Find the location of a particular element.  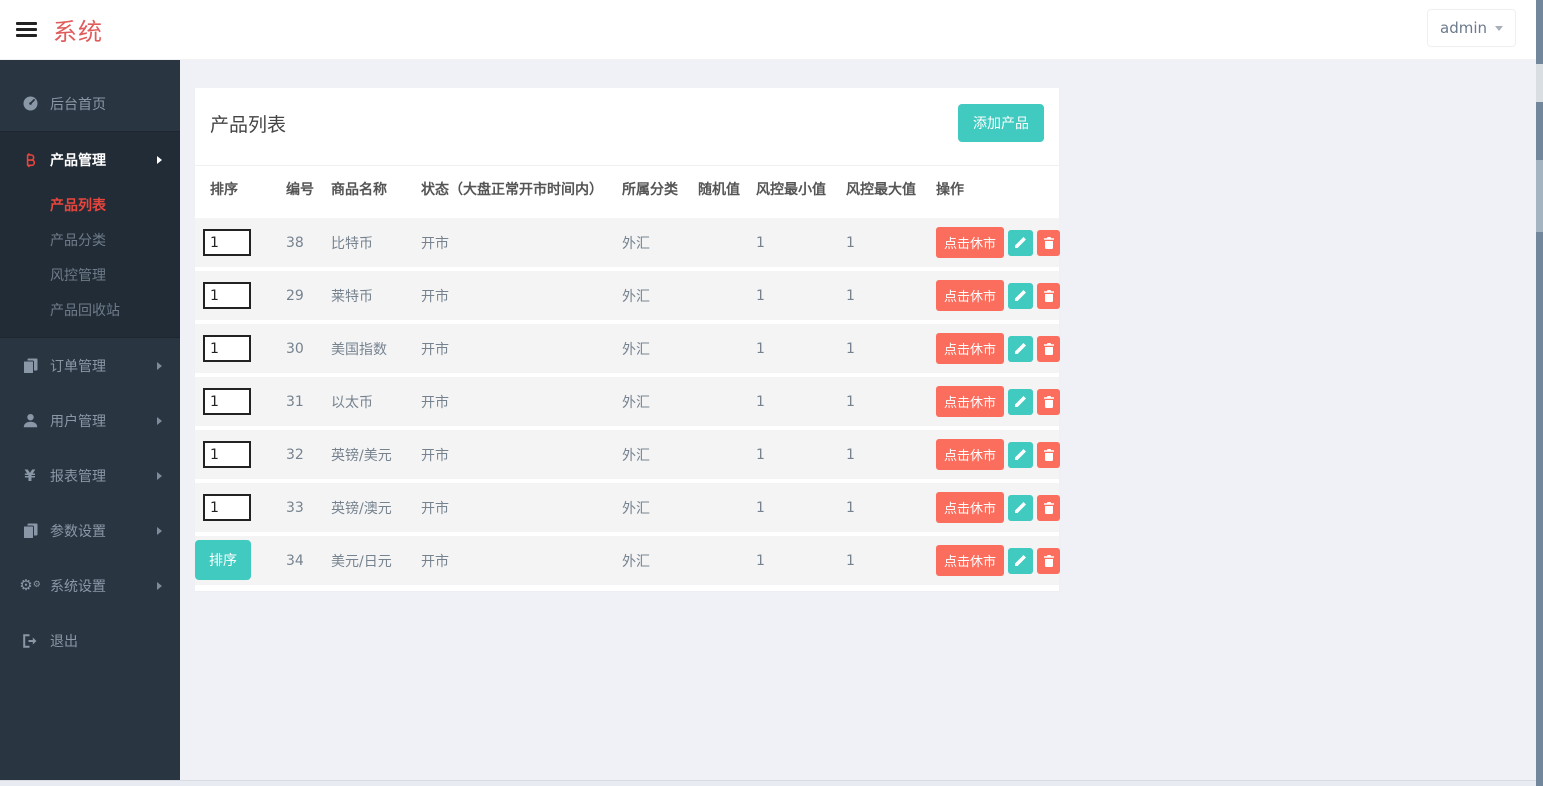

files-icon is located at coordinates (30, 366).